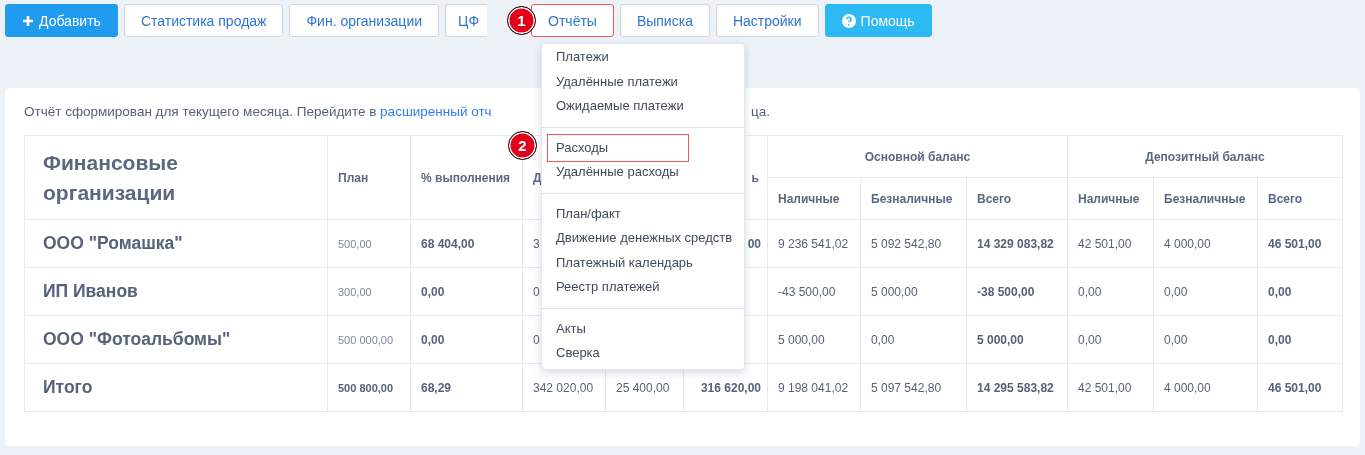 This screenshot has width=1365, height=455. Describe the element at coordinates (1017, 291) in the screenshot. I see `table-cell: -38 500,00` at that location.